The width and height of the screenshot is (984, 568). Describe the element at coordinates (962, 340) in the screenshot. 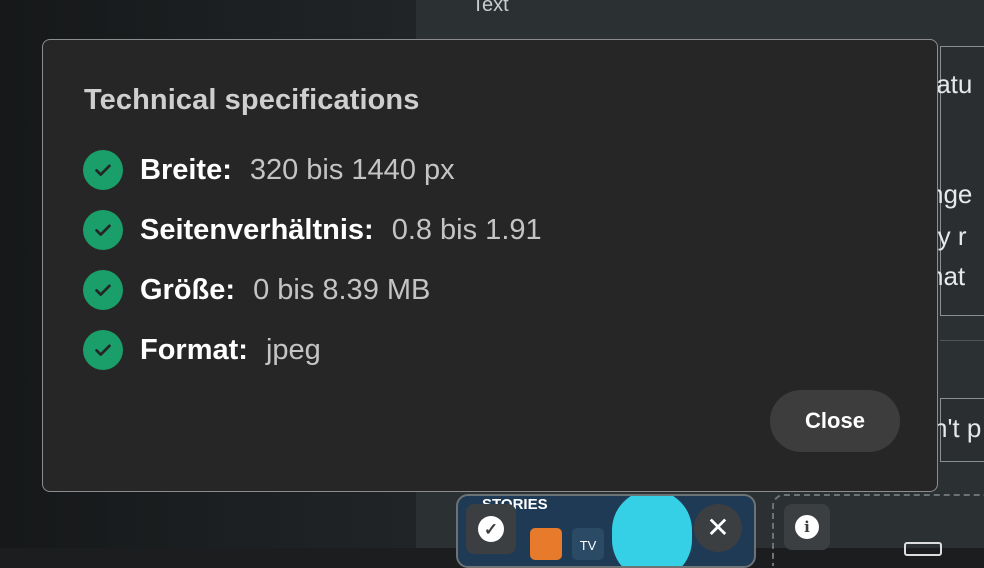

I see `background-divider` at that location.